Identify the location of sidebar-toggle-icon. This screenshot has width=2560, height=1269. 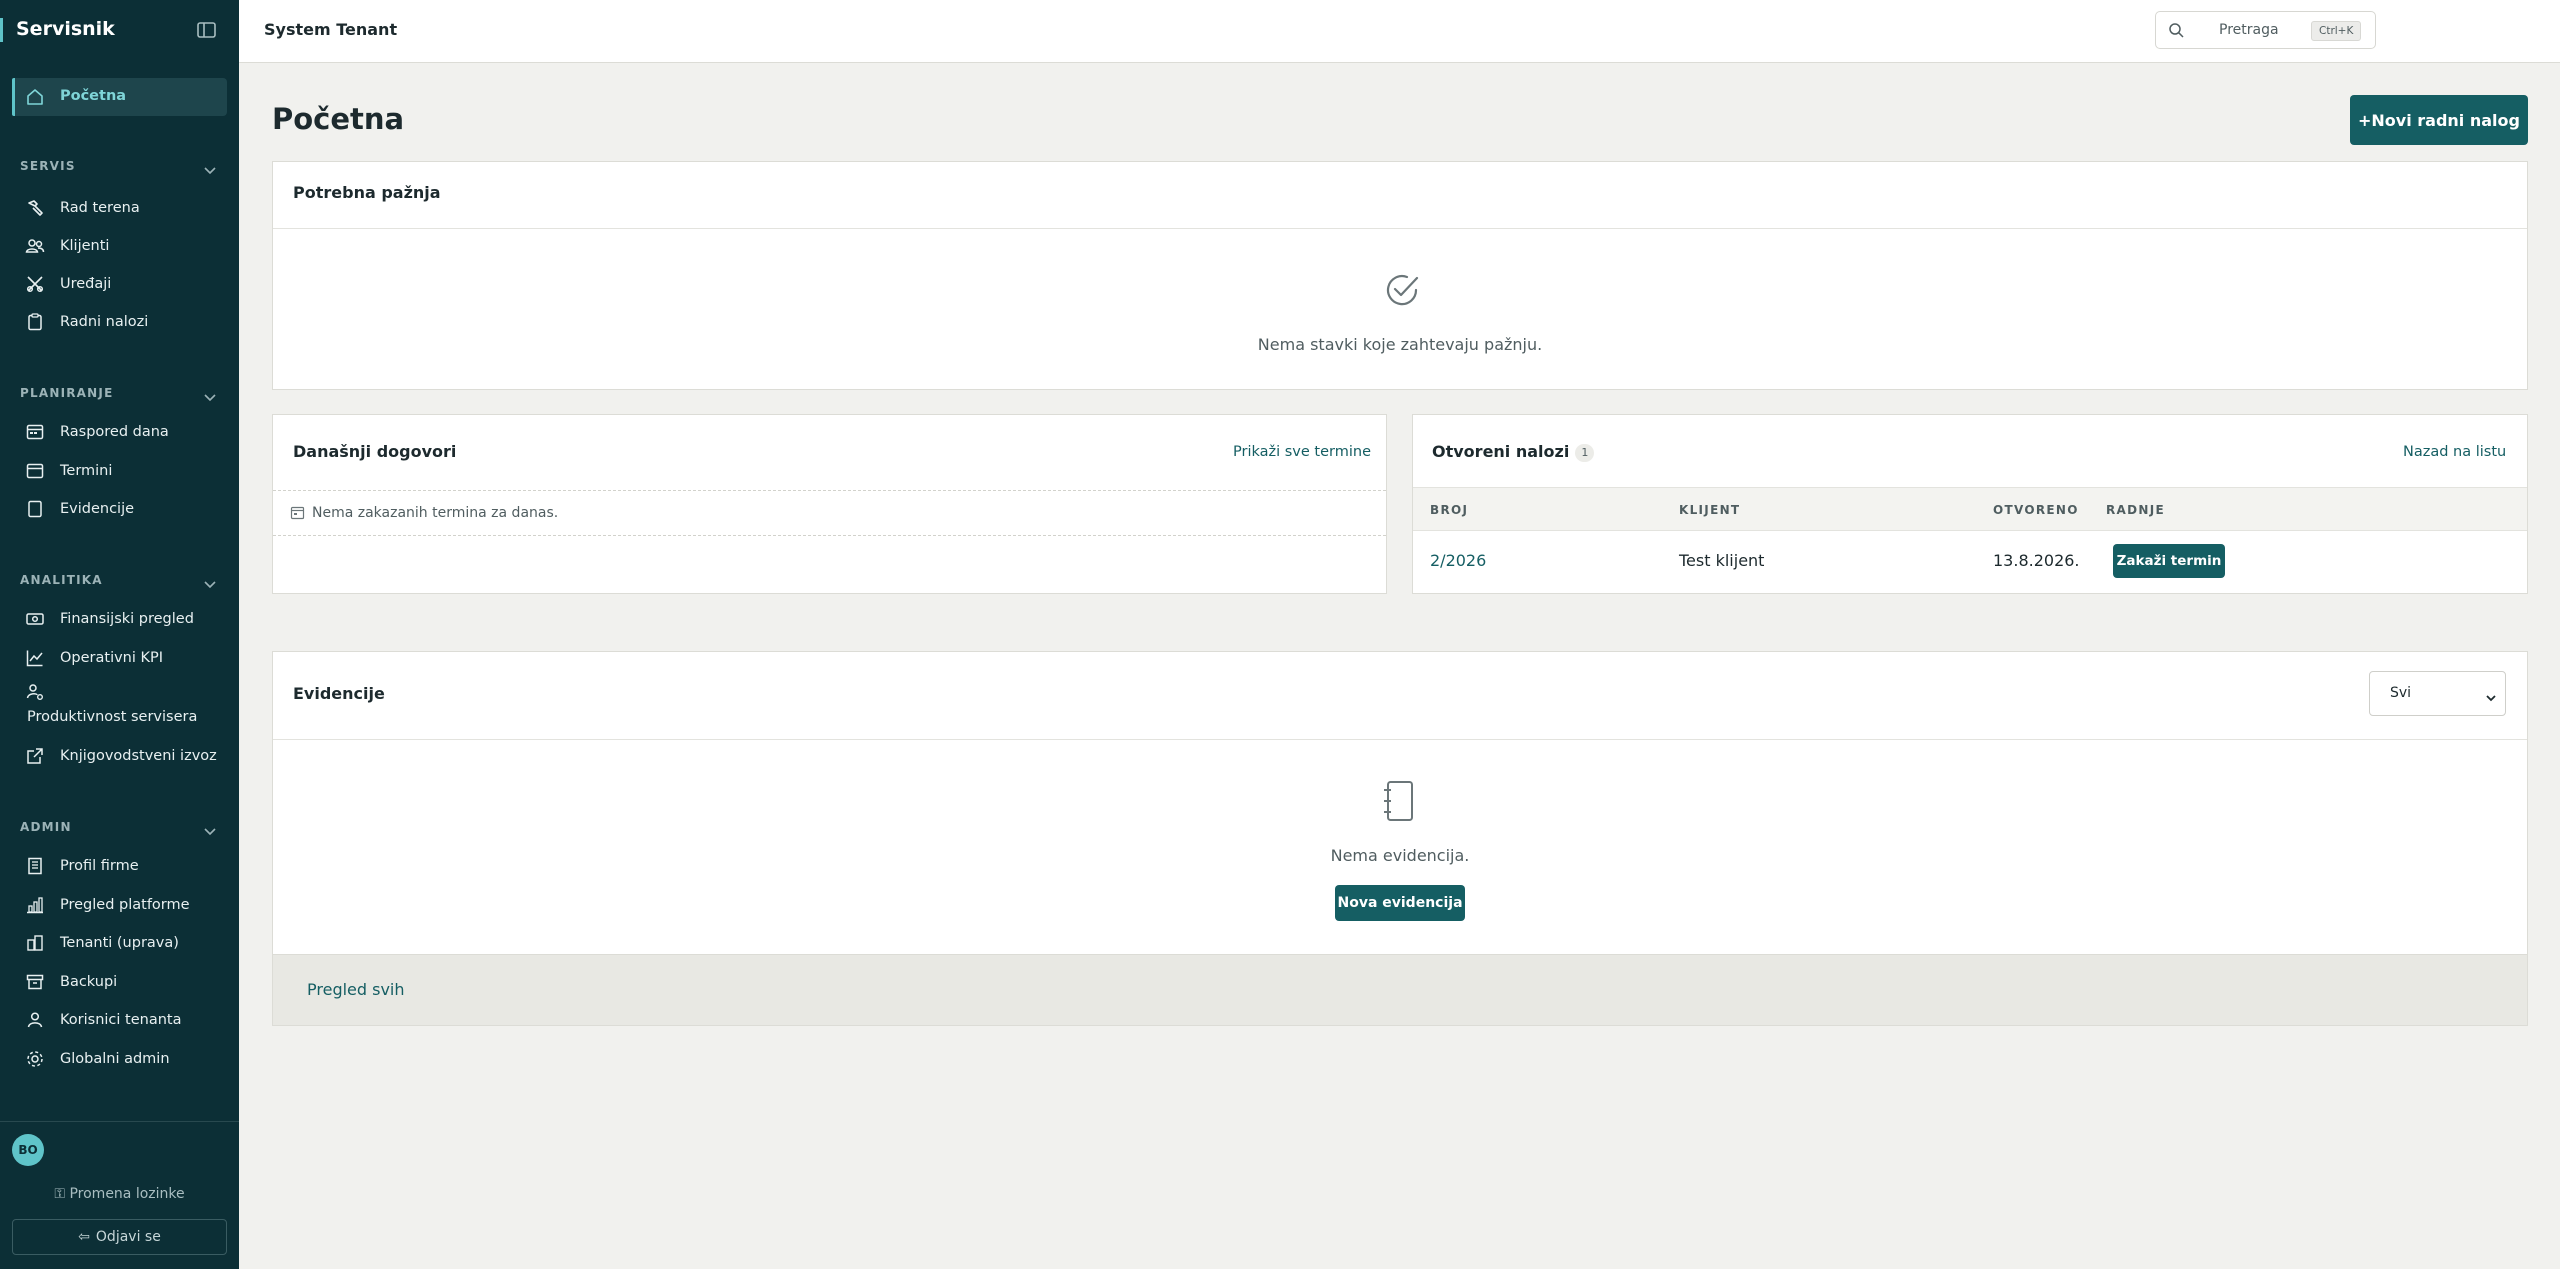
(207, 30).